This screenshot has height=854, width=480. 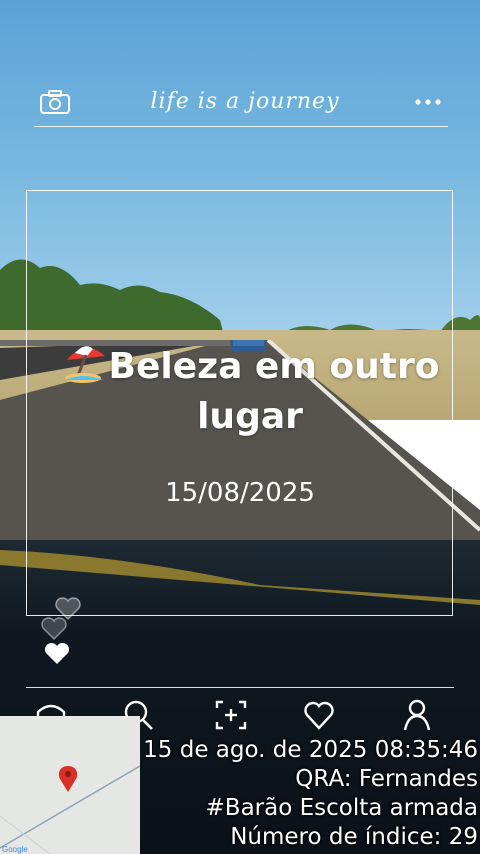 What do you see at coordinates (240, 493) in the screenshot?
I see `post-date: 15/08/2025` at bounding box center [240, 493].